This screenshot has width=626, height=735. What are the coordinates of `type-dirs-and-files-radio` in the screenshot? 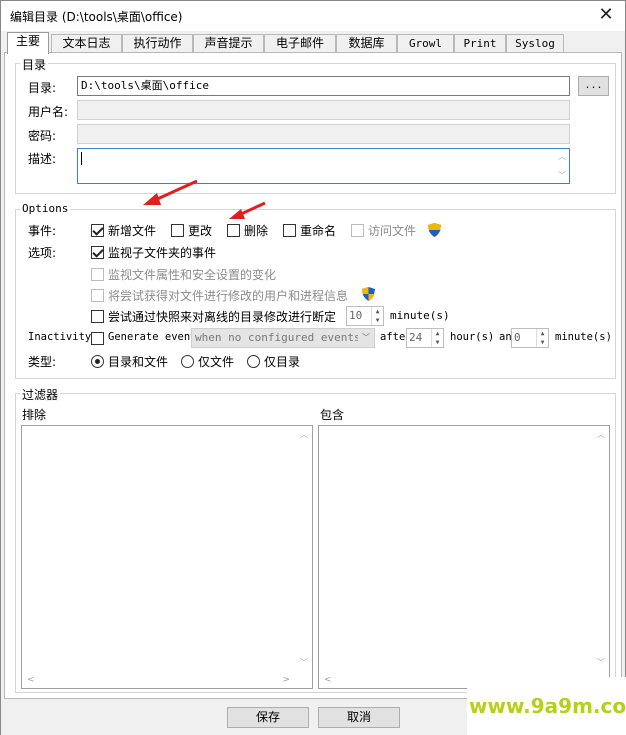 It's located at (97, 361).